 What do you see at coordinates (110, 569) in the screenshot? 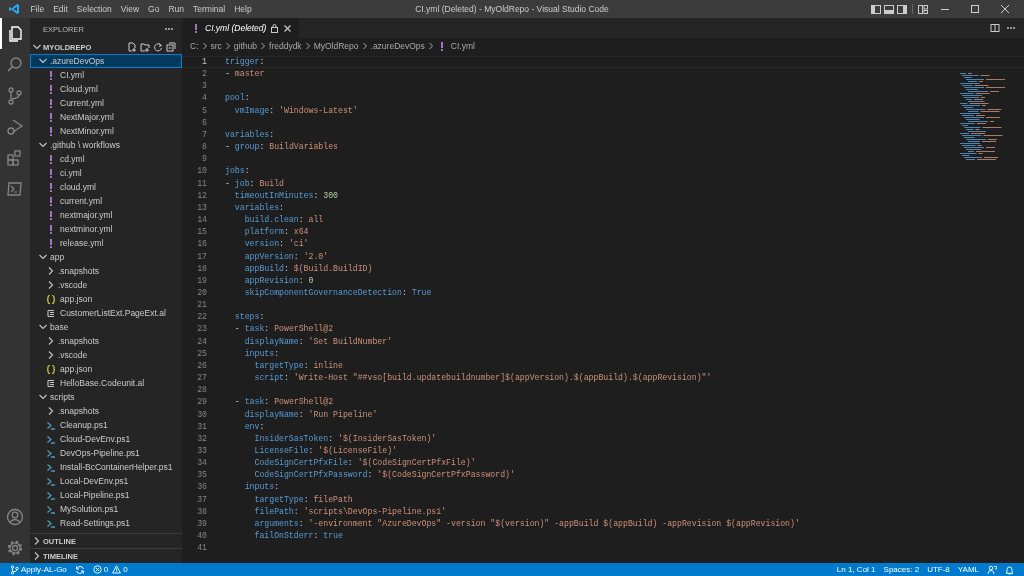
I see `problems-indicator: 0 0` at bounding box center [110, 569].